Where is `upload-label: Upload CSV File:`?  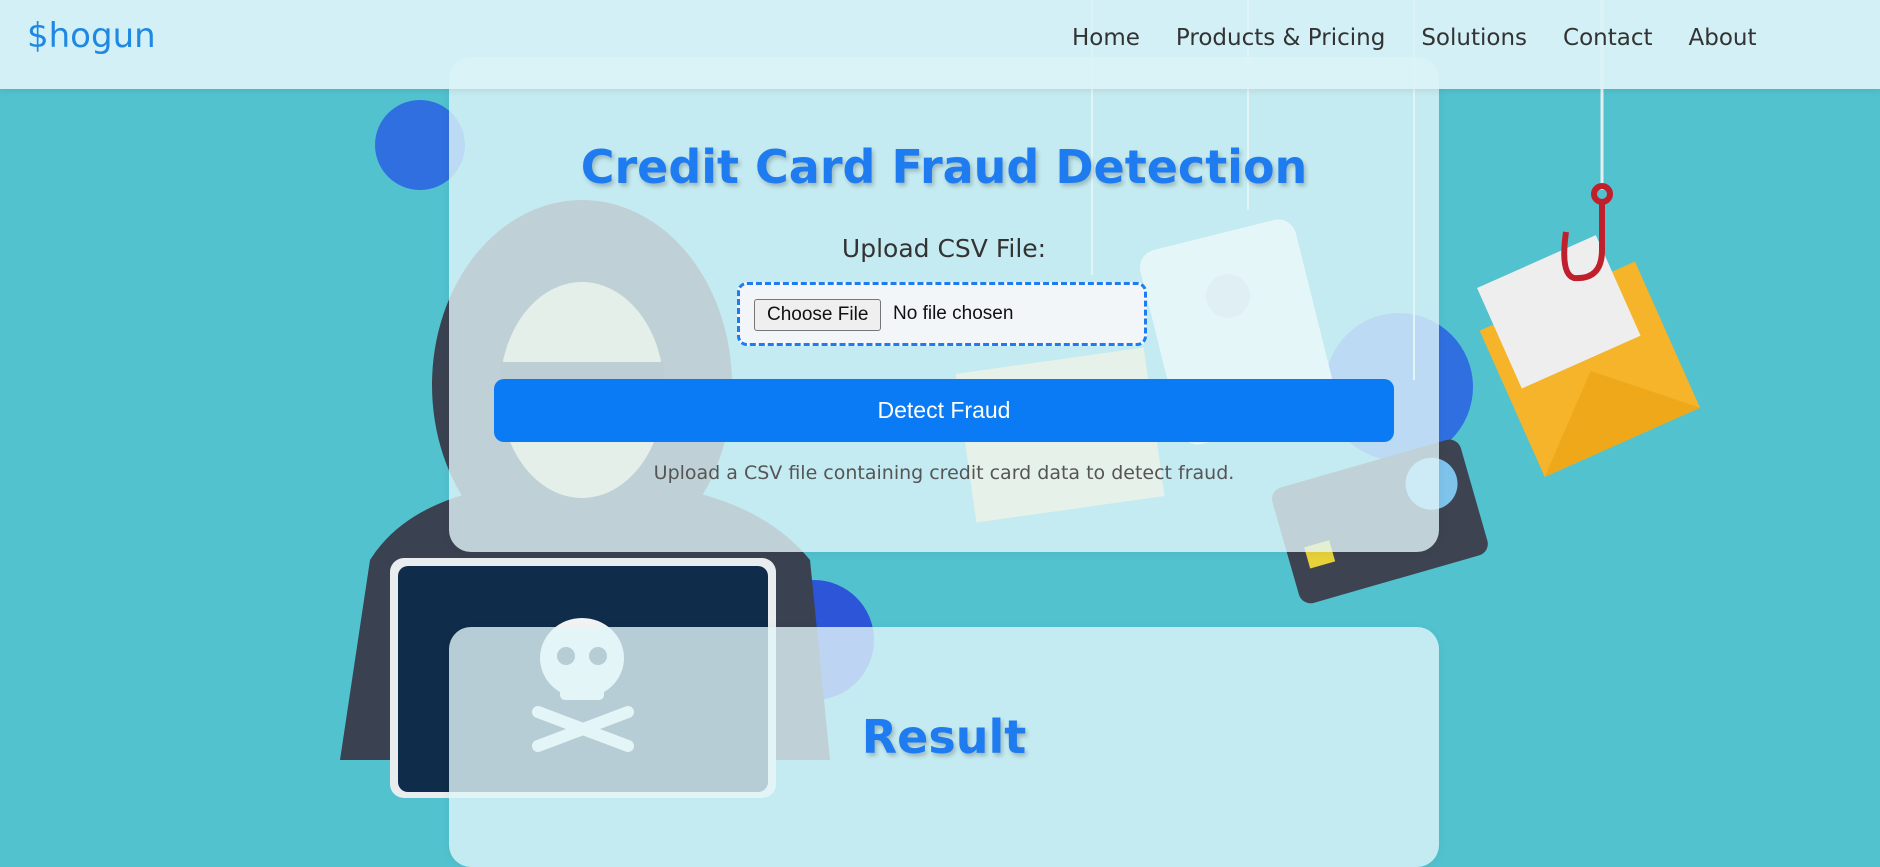 upload-label: Upload CSV File: is located at coordinates (944, 248).